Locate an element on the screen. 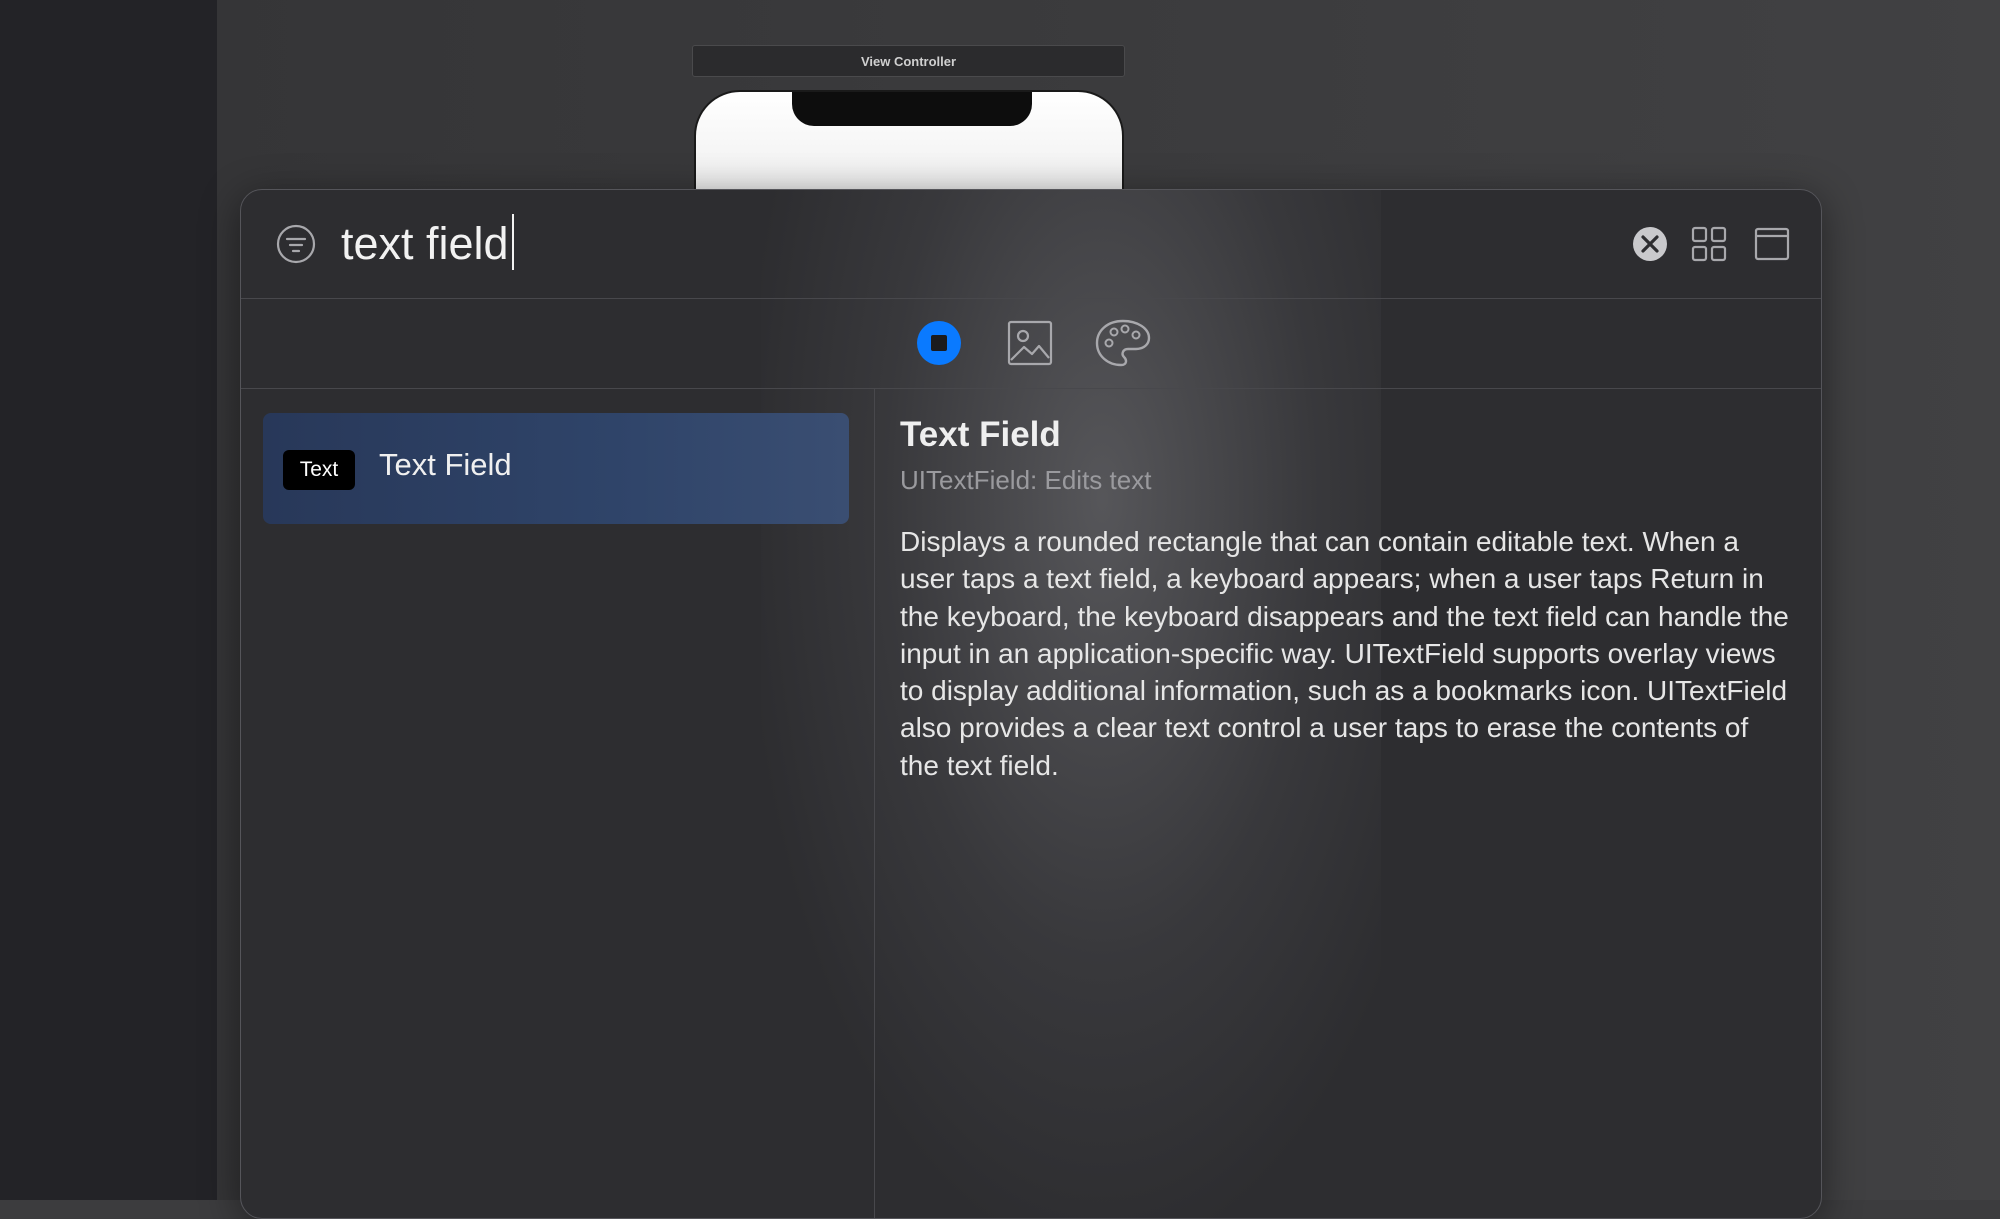 Image resolution: width=2000 pixels, height=1219 pixels. library-tabs is located at coordinates (1031, 343).